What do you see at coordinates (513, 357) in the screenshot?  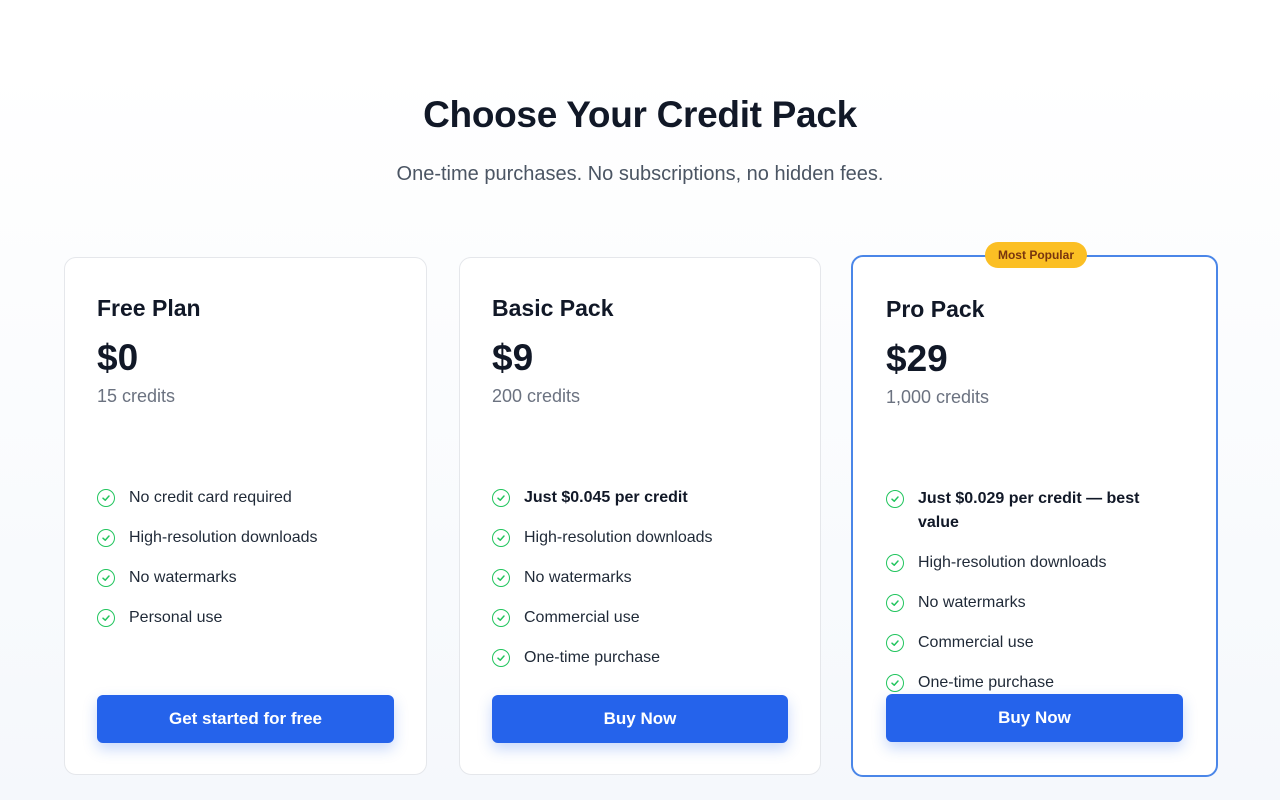 I see `plan-price: $9` at bounding box center [513, 357].